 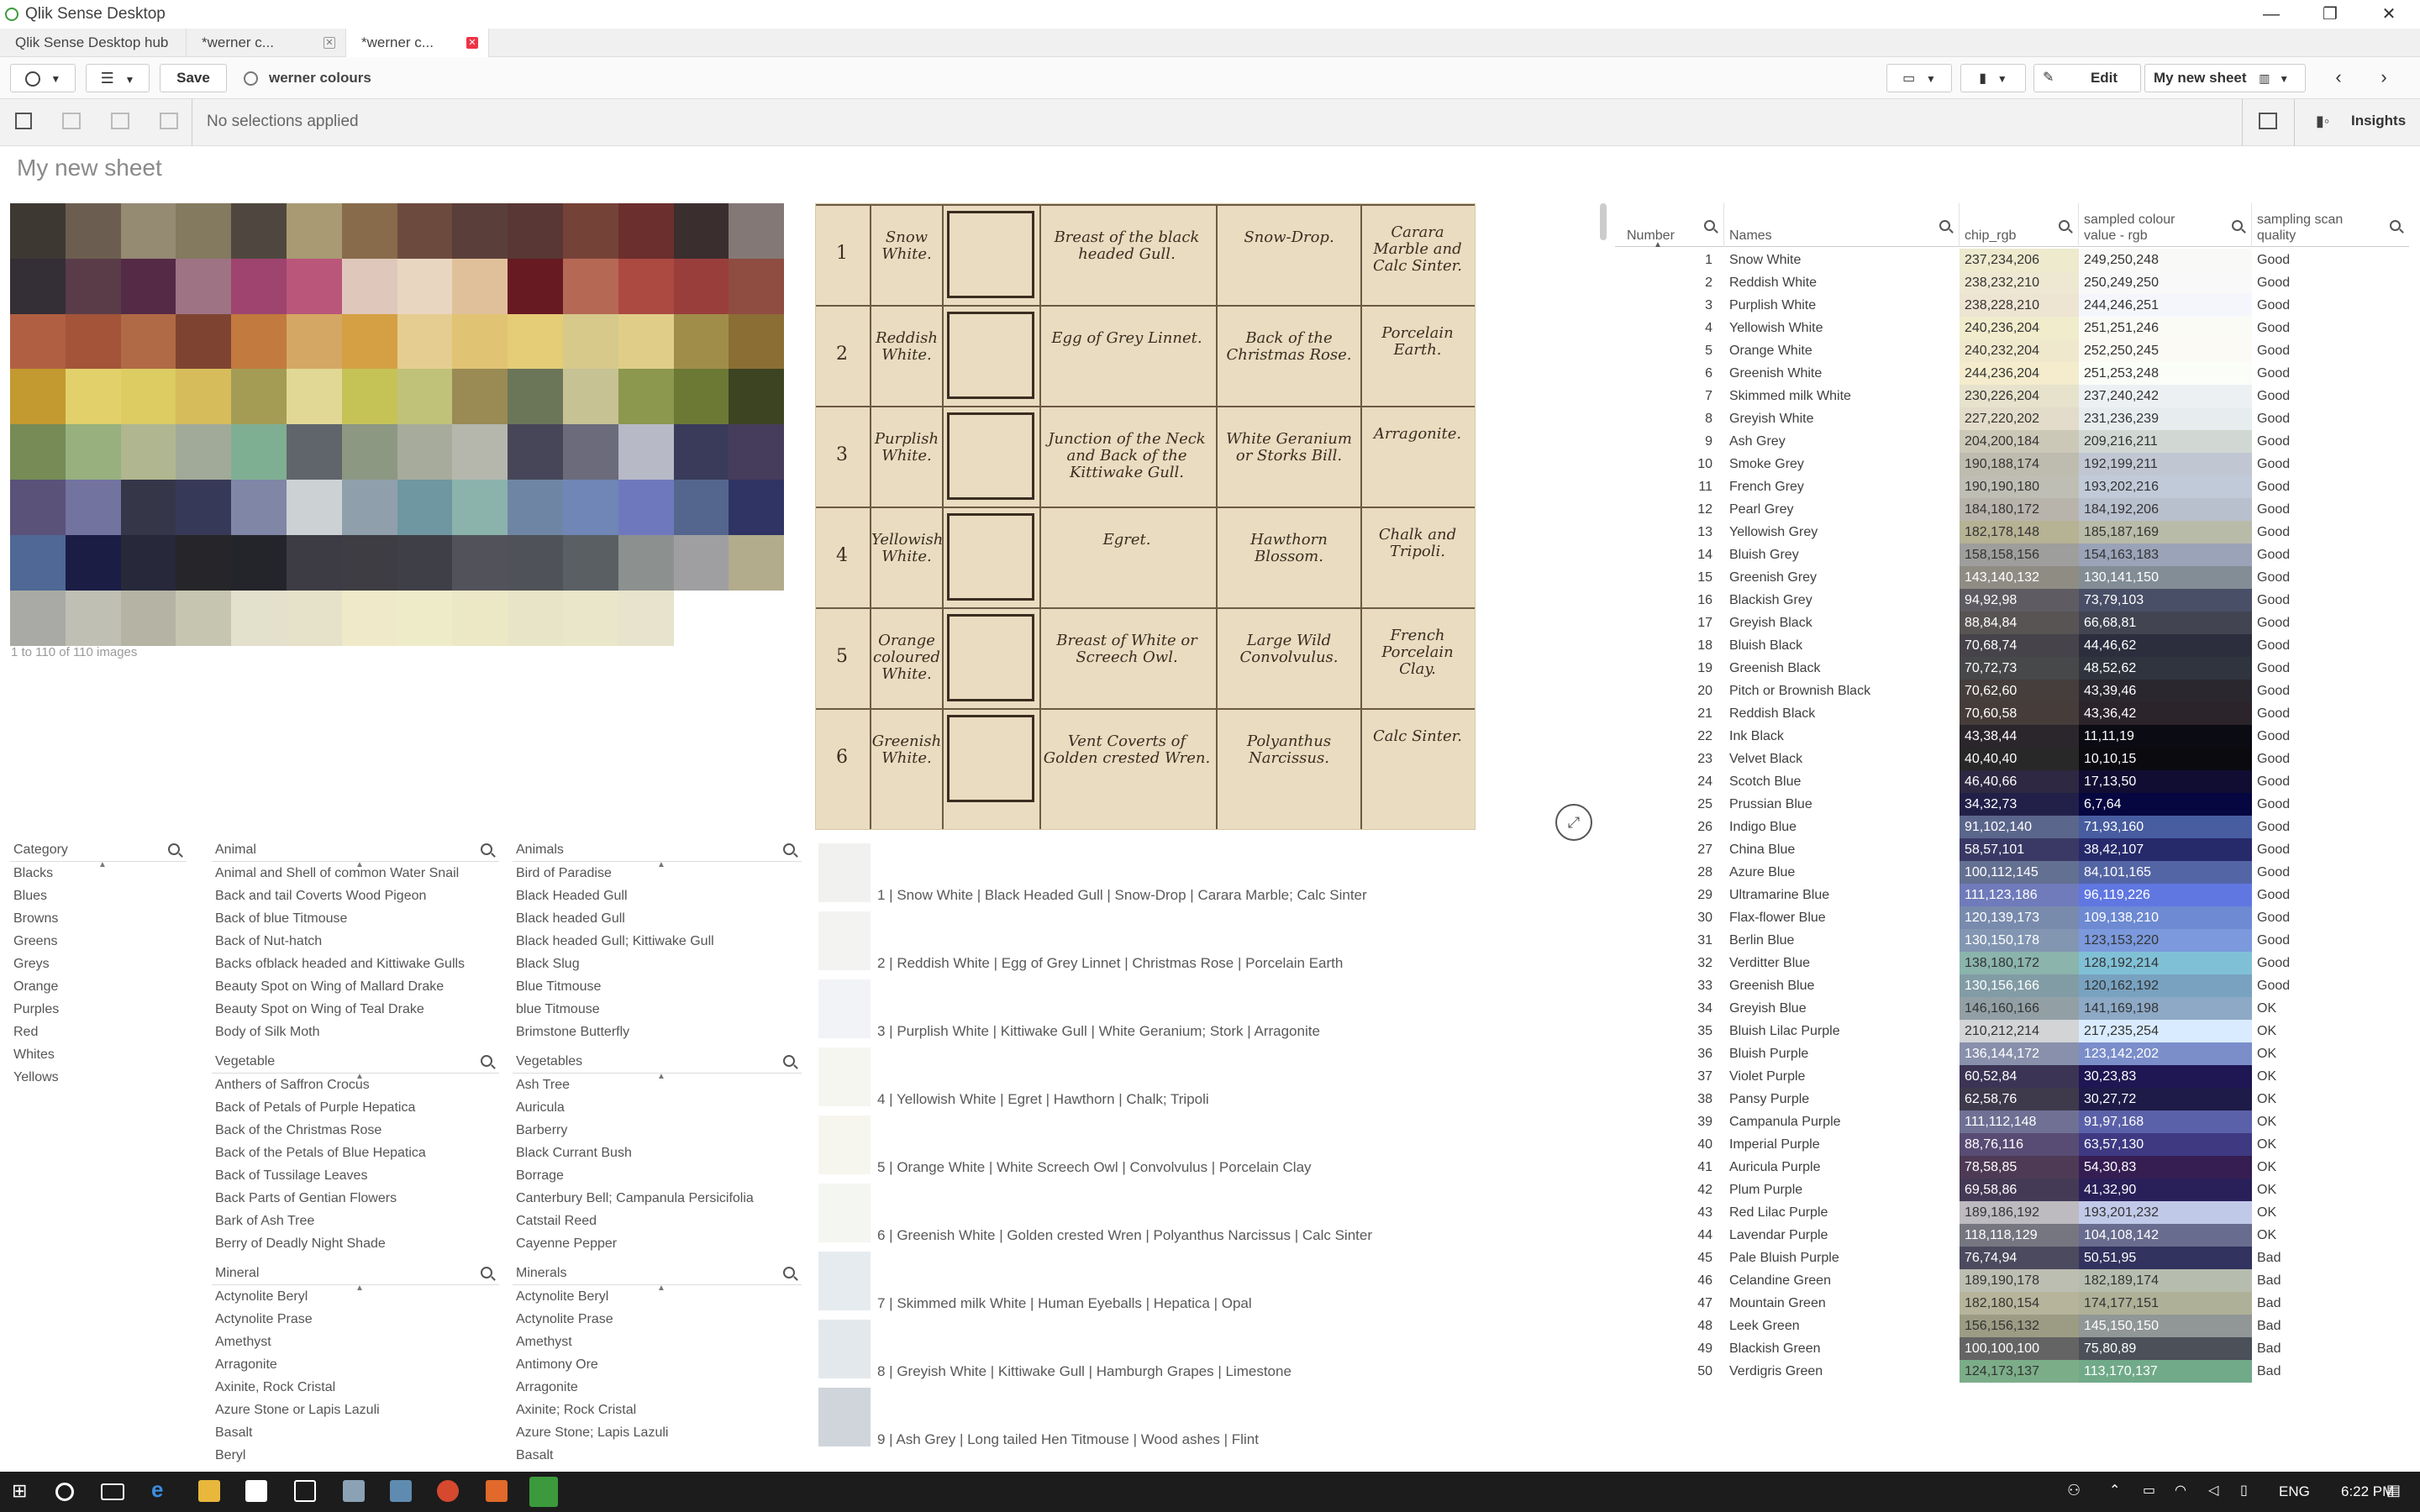 What do you see at coordinates (658, 896) in the screenshot?
I see `filter-item: Black Headed Gull` at bounding box center [658, 896].